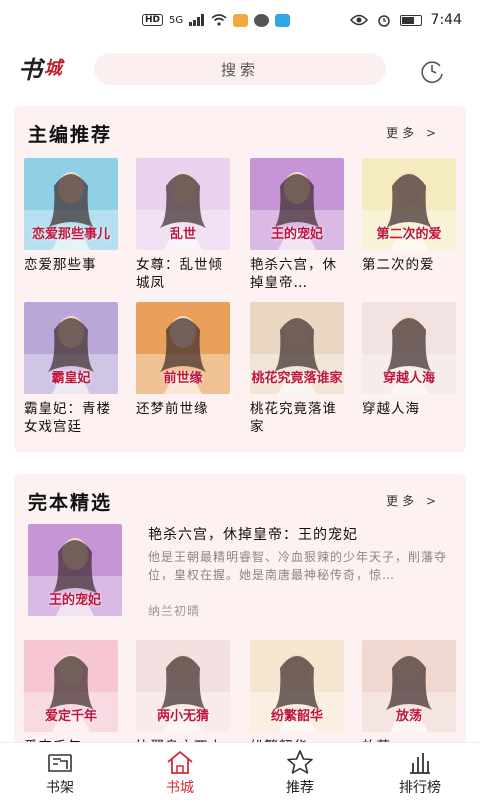  What do you see at coordinates (71, 418) in the screenshot?
I see `book-title: 霸皇妃：青楼女戏宫廷` at bounding box center [71, 418].